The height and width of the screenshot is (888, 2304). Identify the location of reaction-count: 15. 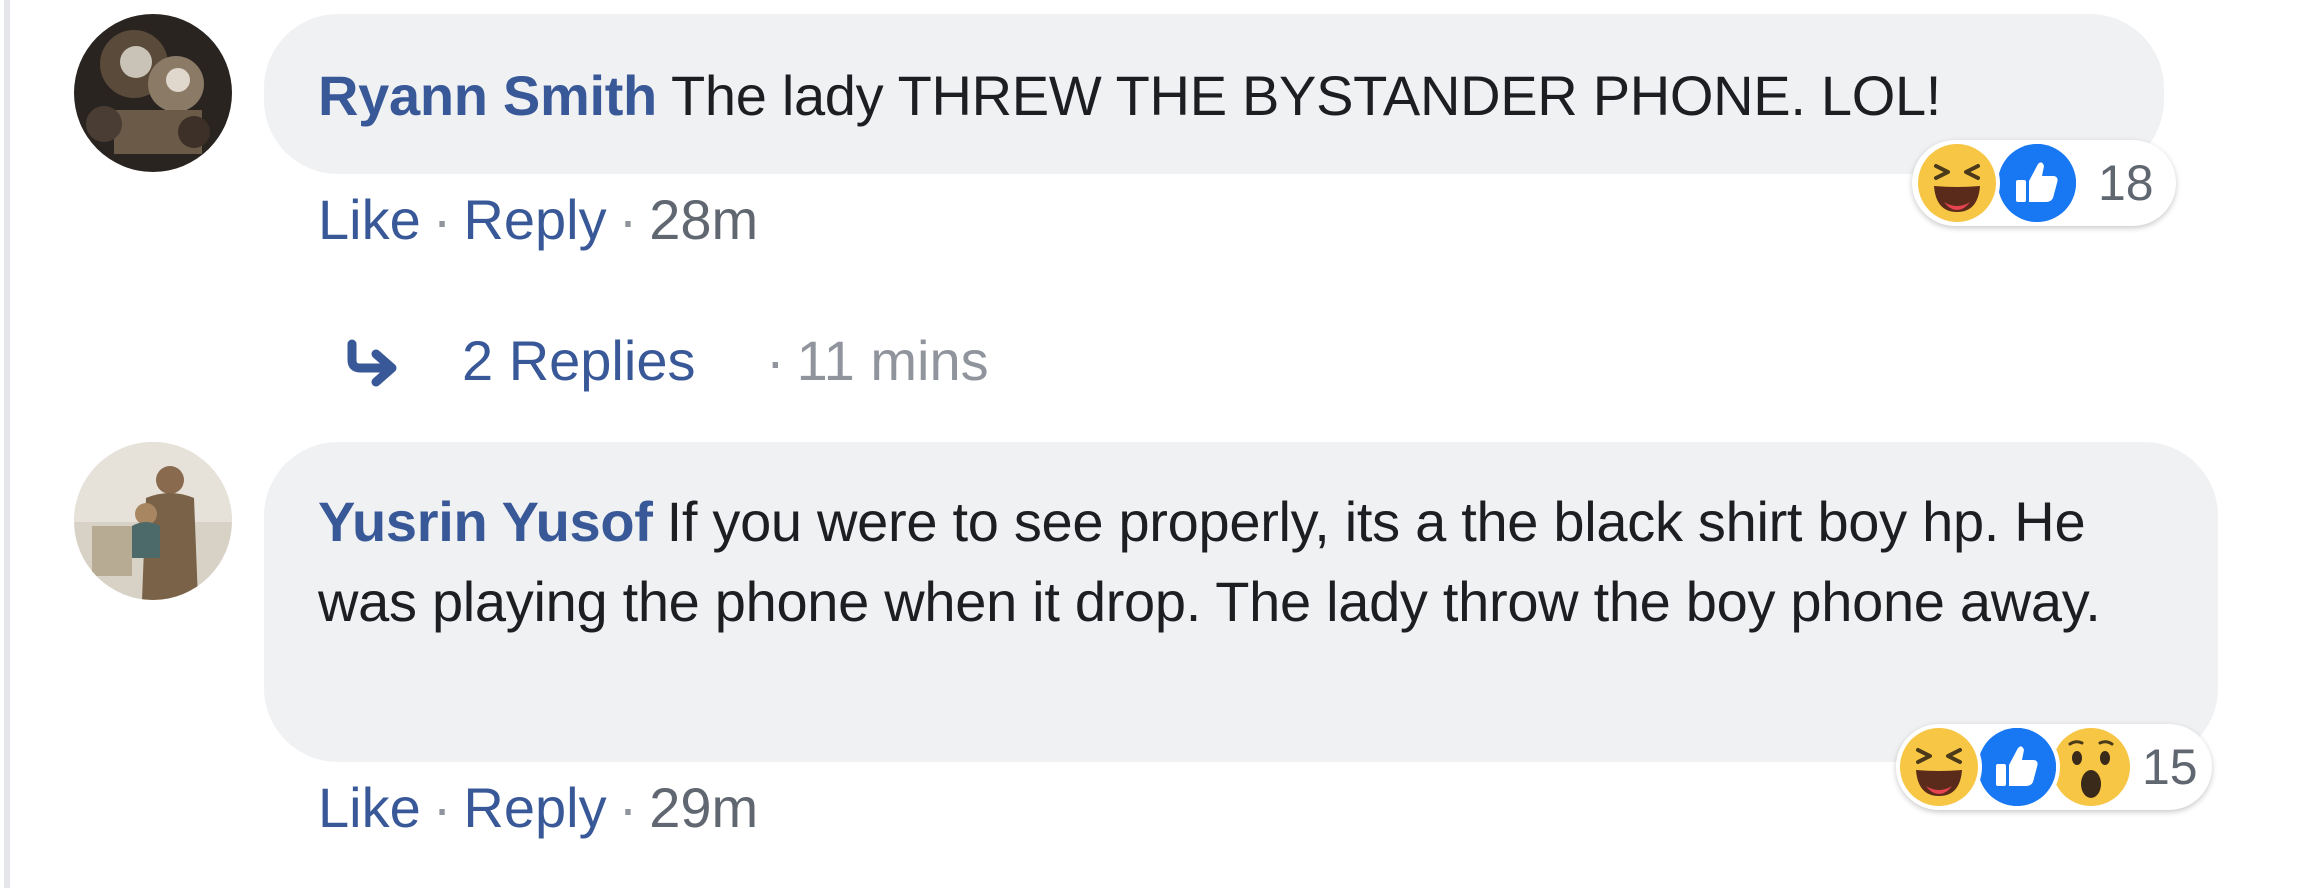
(2170, 767).